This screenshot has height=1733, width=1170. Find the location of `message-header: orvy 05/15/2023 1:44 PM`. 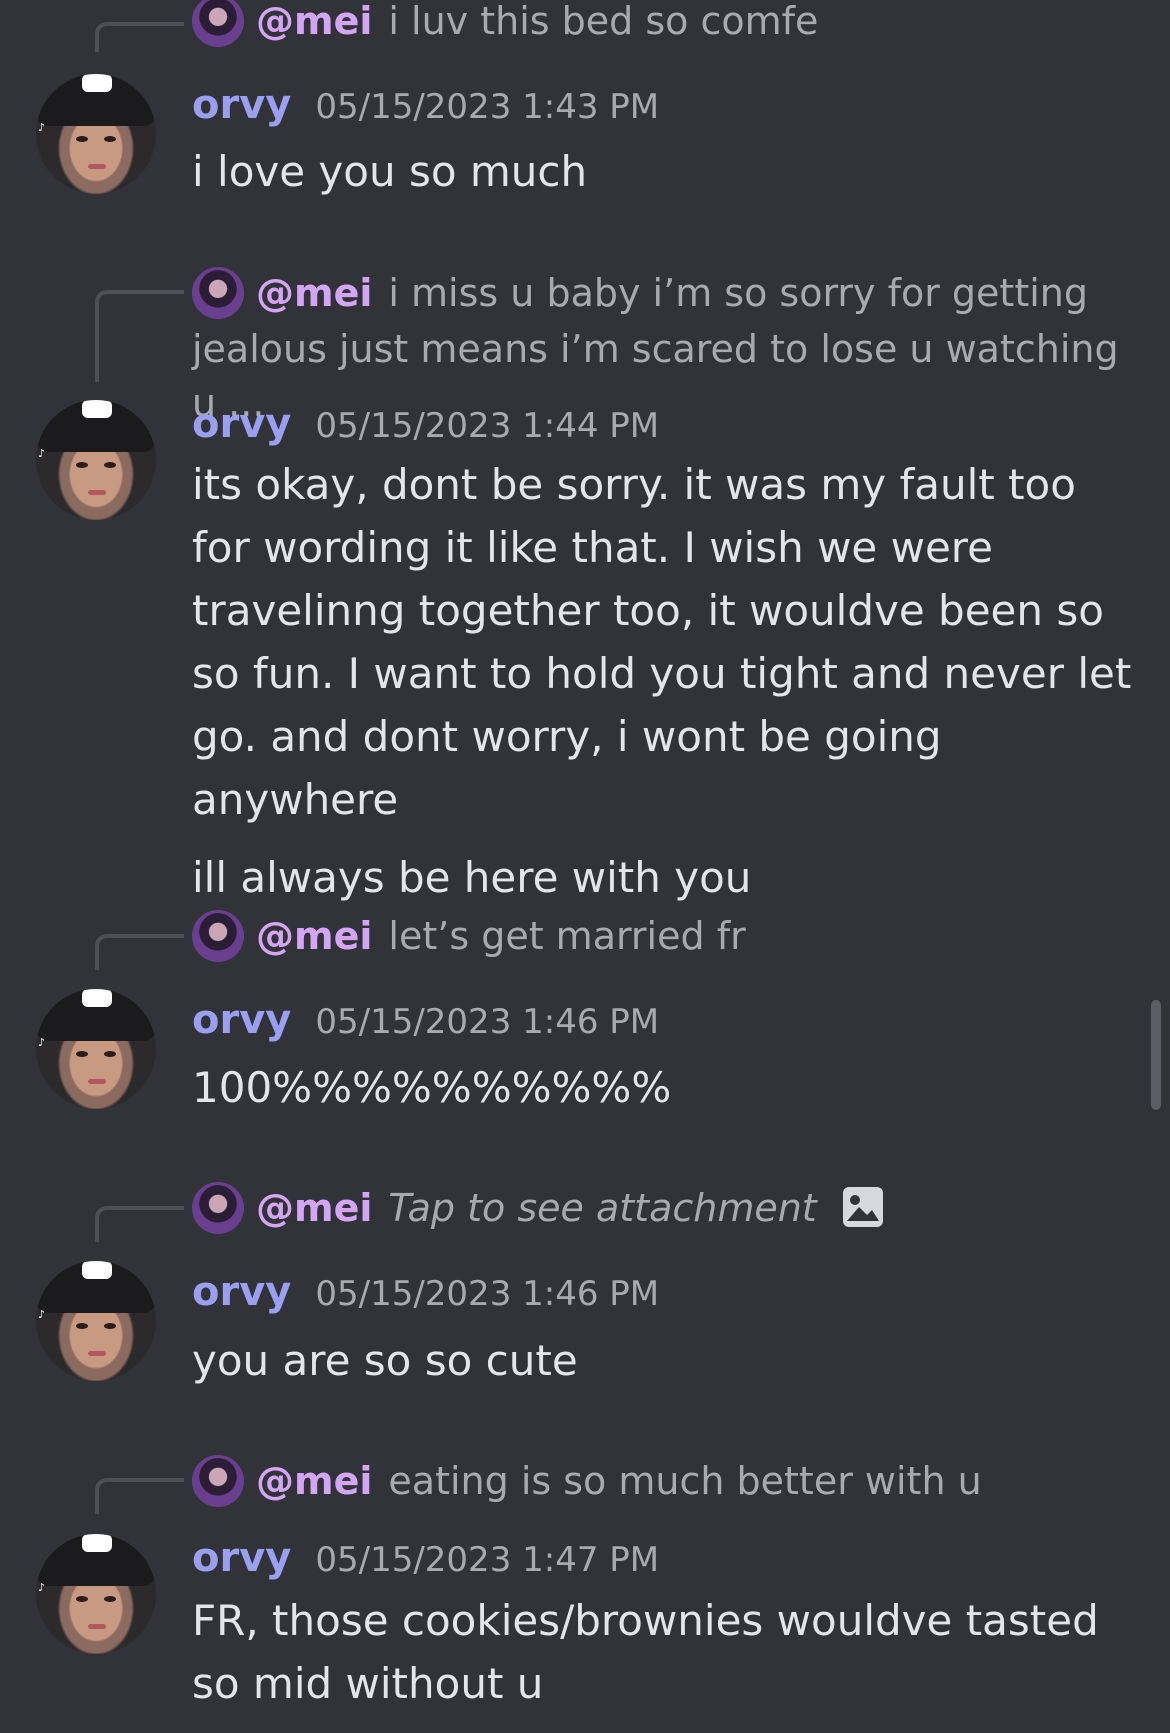

message-header: orvy 05/15/2023 1:44 PM is located at coordinates (425, 424).